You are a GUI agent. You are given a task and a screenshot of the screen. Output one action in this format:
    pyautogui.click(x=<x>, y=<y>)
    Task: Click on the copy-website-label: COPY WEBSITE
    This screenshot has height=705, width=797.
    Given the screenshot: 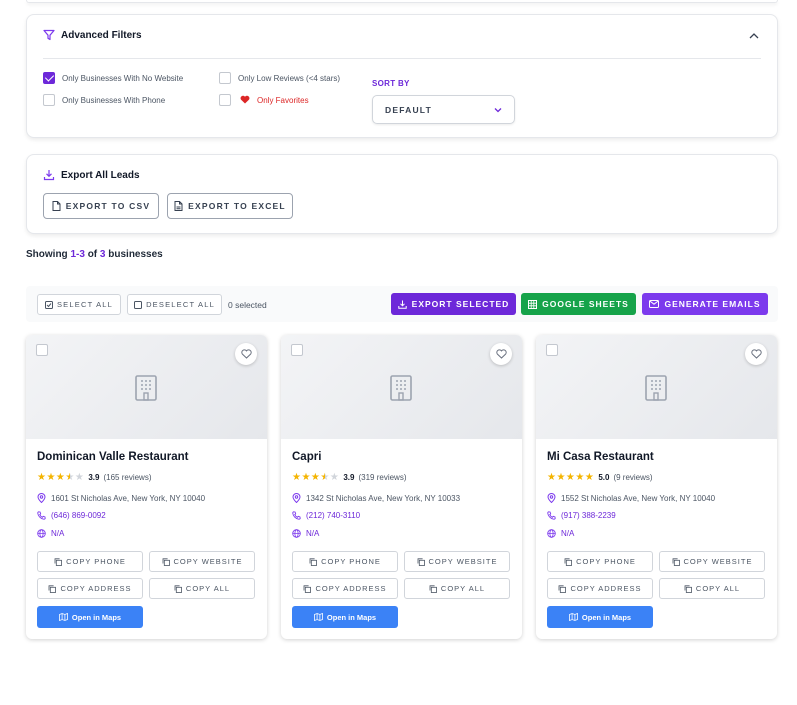 What is the action you would take?
    pyautogui.click(x=718, y=561)
    